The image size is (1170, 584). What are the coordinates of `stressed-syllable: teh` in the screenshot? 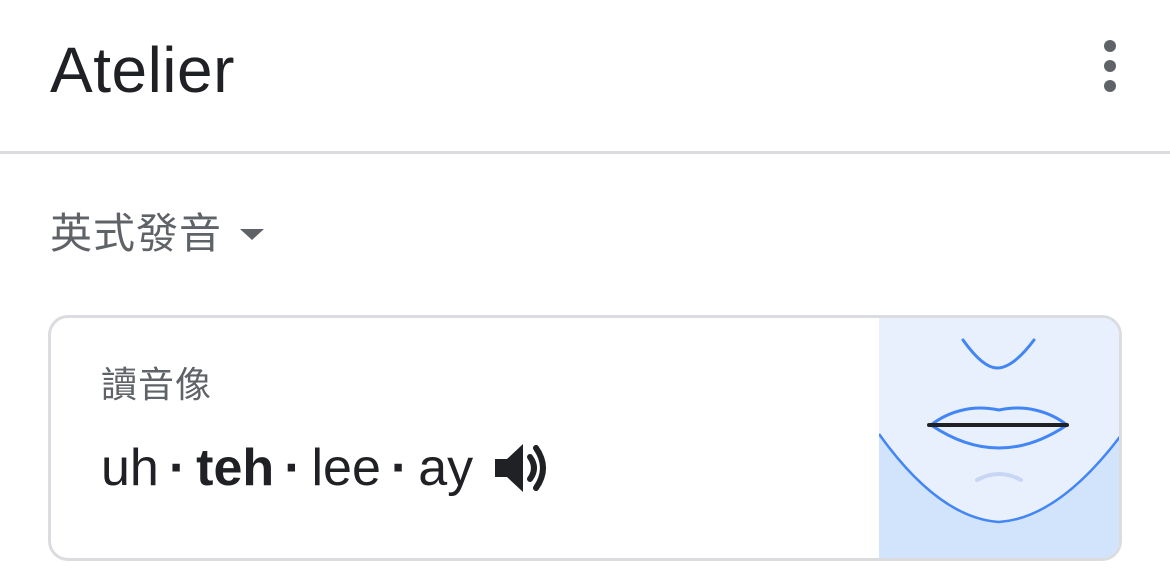 It's located at (235, 468).